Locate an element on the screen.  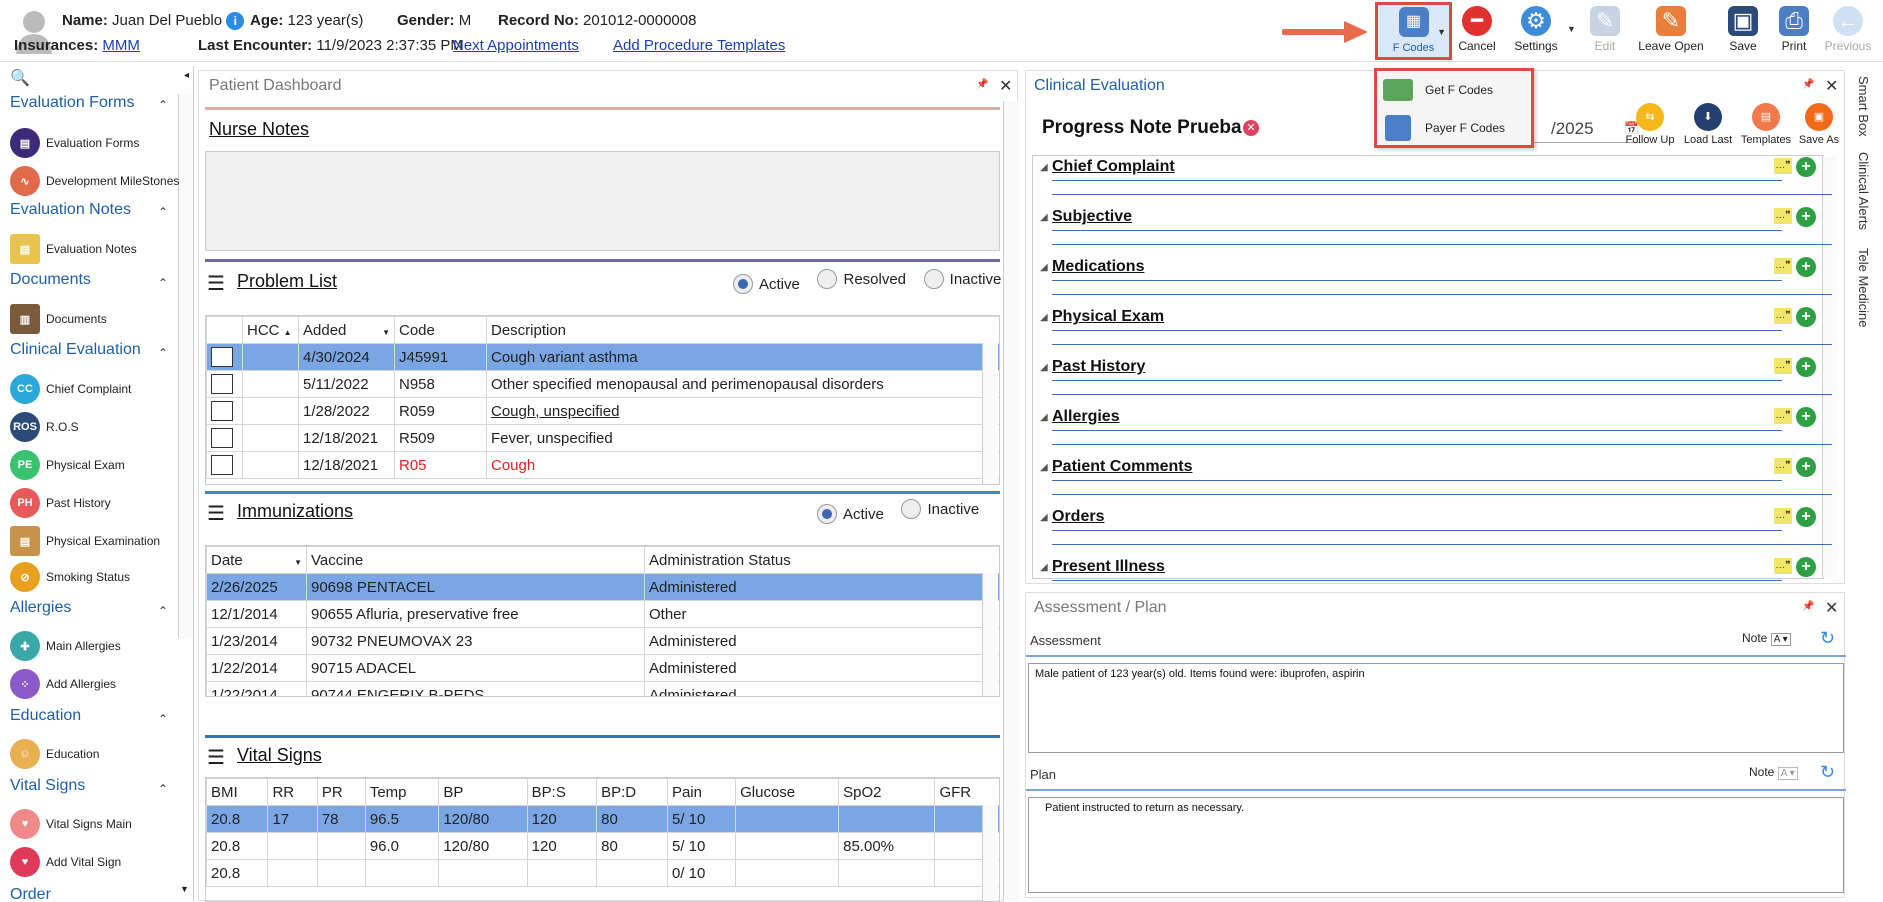
filter-resolved-radio: Resolved is located at coordinates (861, 279).